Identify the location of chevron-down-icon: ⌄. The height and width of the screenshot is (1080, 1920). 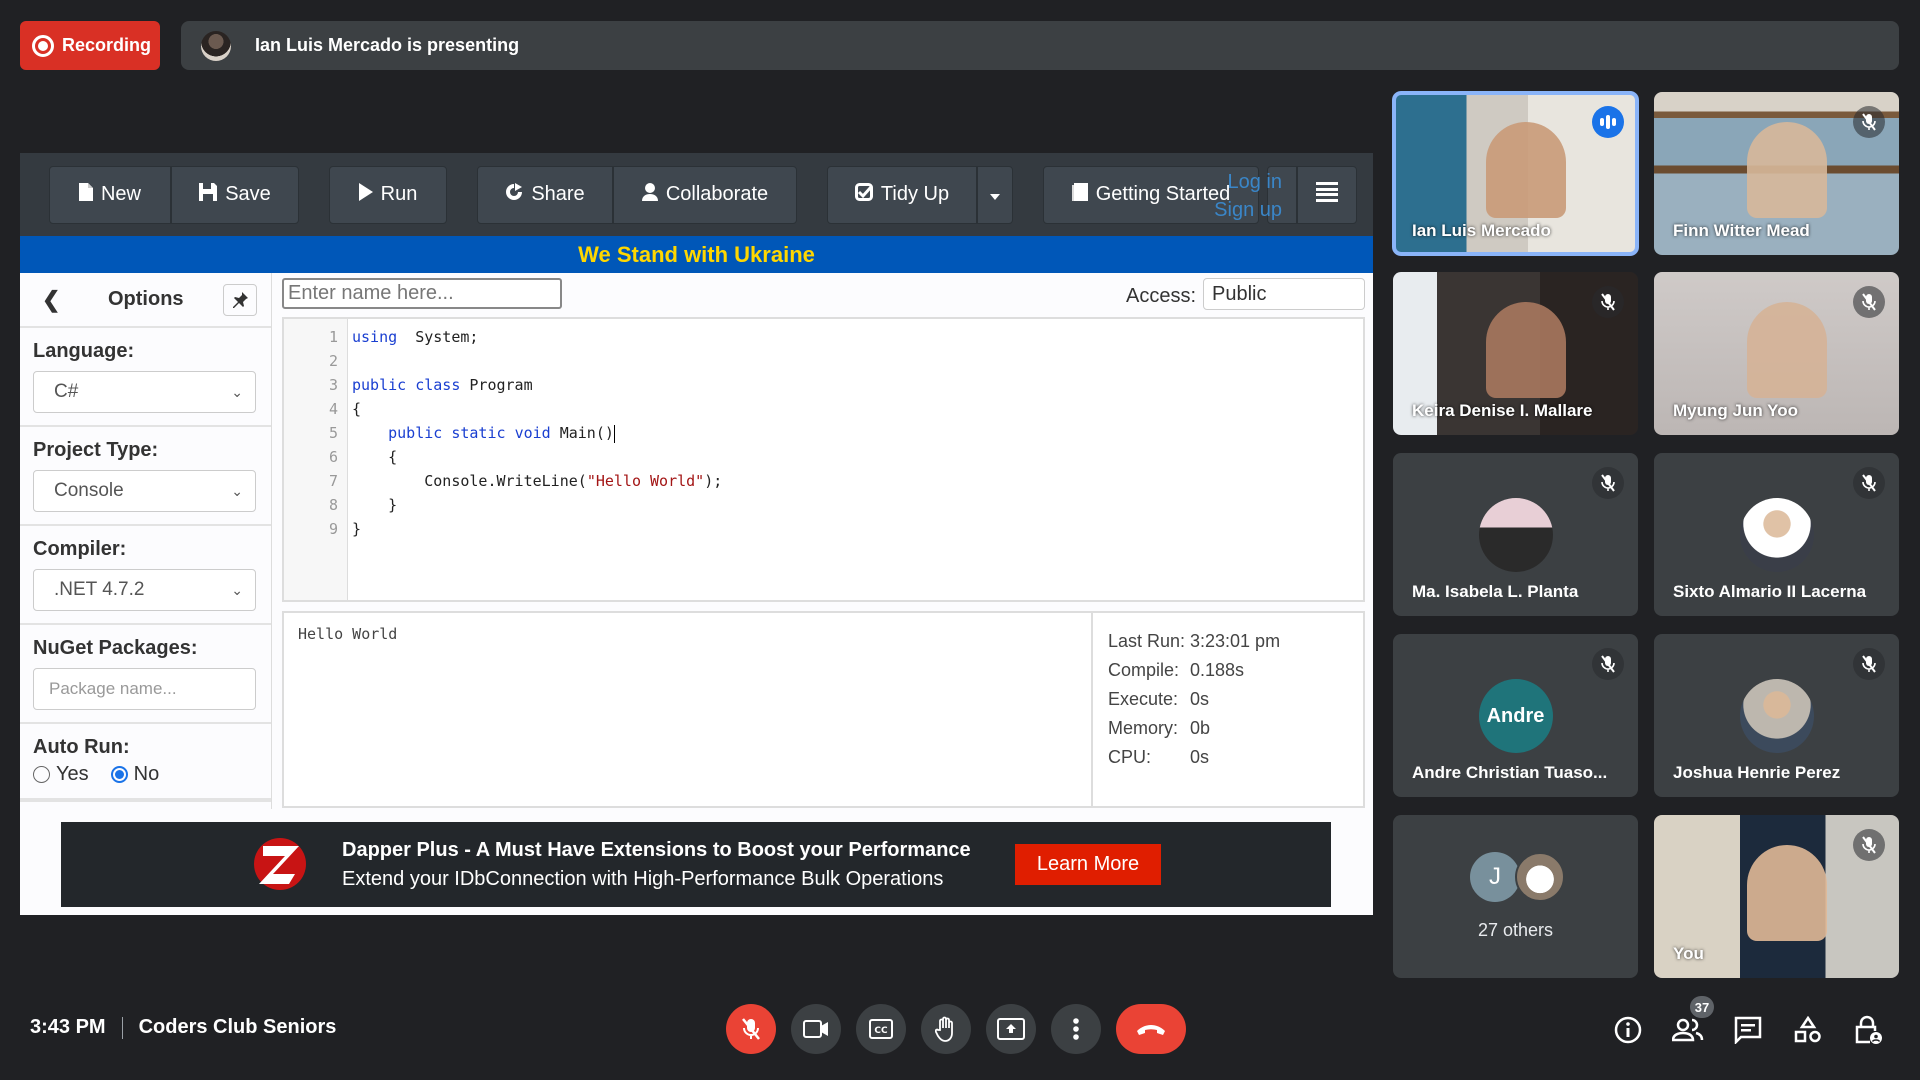
(237, 391).